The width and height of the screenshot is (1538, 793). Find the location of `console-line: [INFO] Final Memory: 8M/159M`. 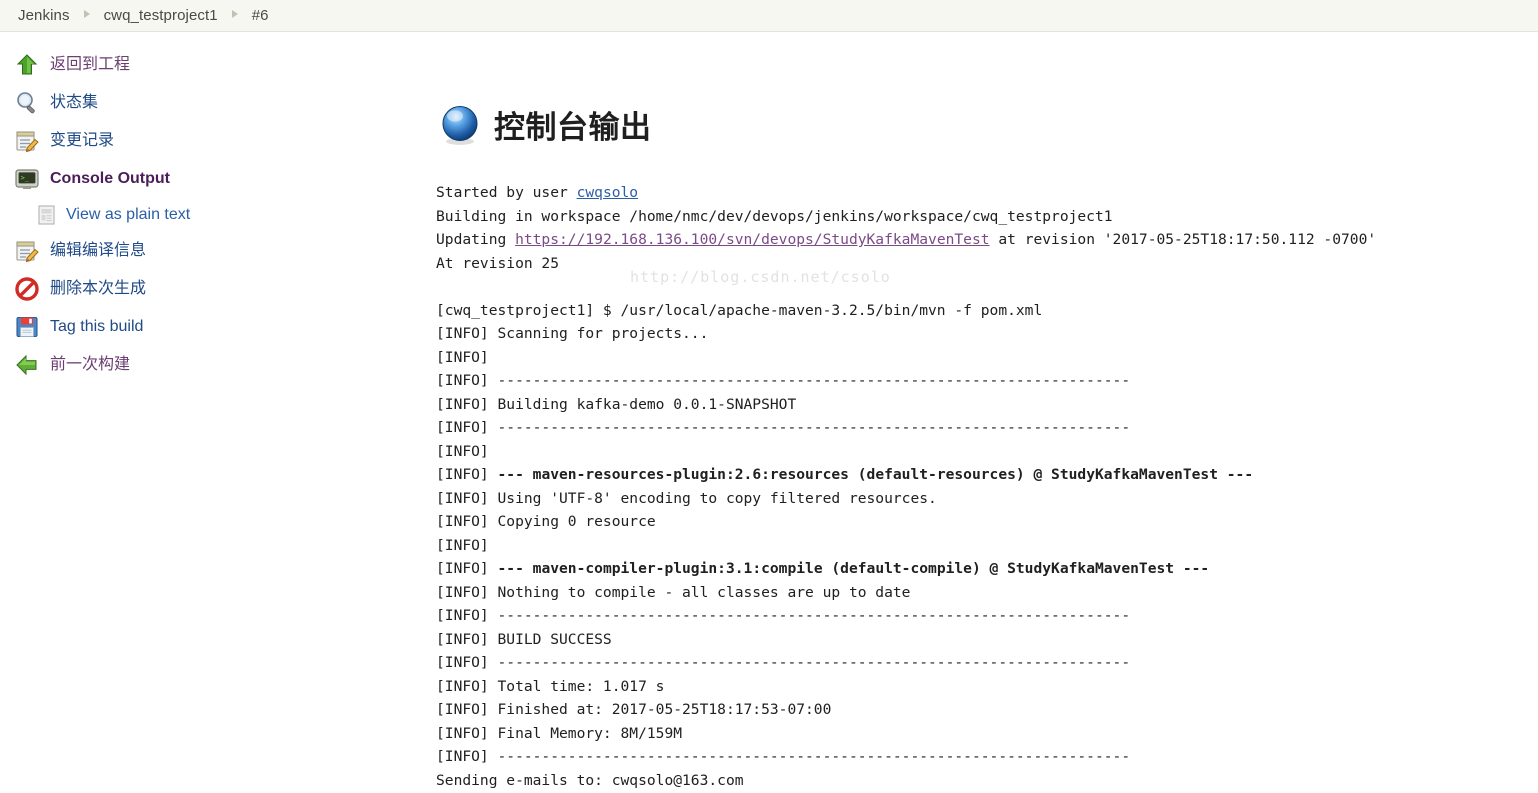

console-line: [INFO] Final Memory: 8M/159M is located at coordinates (987, 734).